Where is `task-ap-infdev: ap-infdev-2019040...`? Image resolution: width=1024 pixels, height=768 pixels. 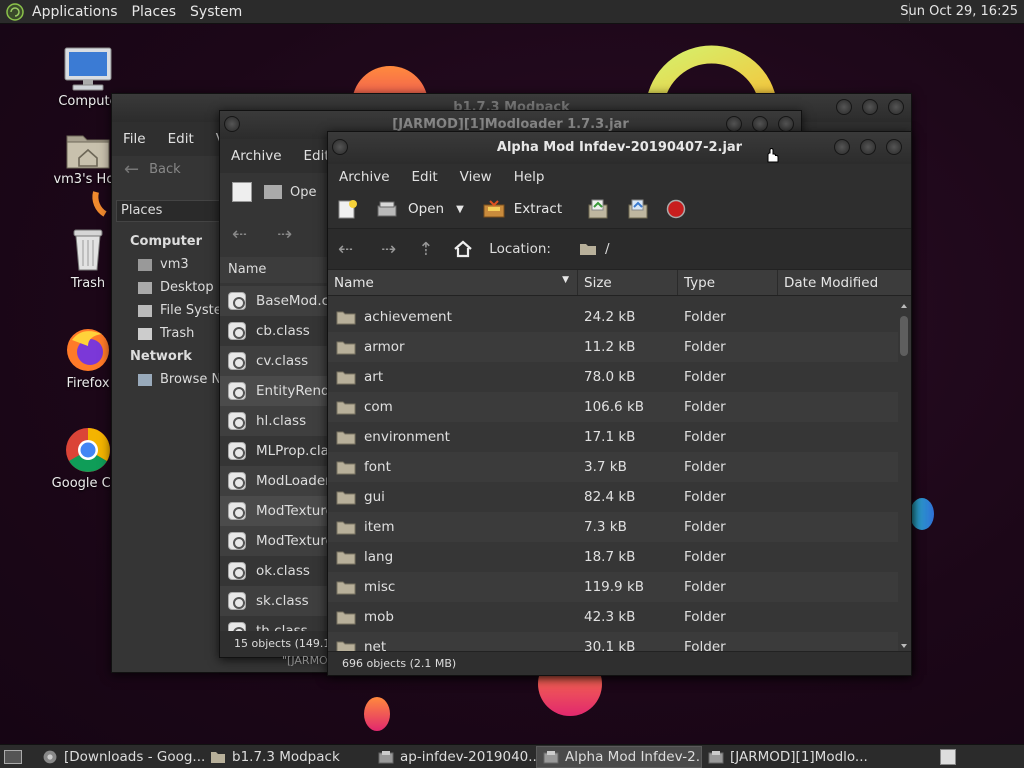 task-ap-infdev: ap-infdev-2019040... is located at coordinates (454, 757).